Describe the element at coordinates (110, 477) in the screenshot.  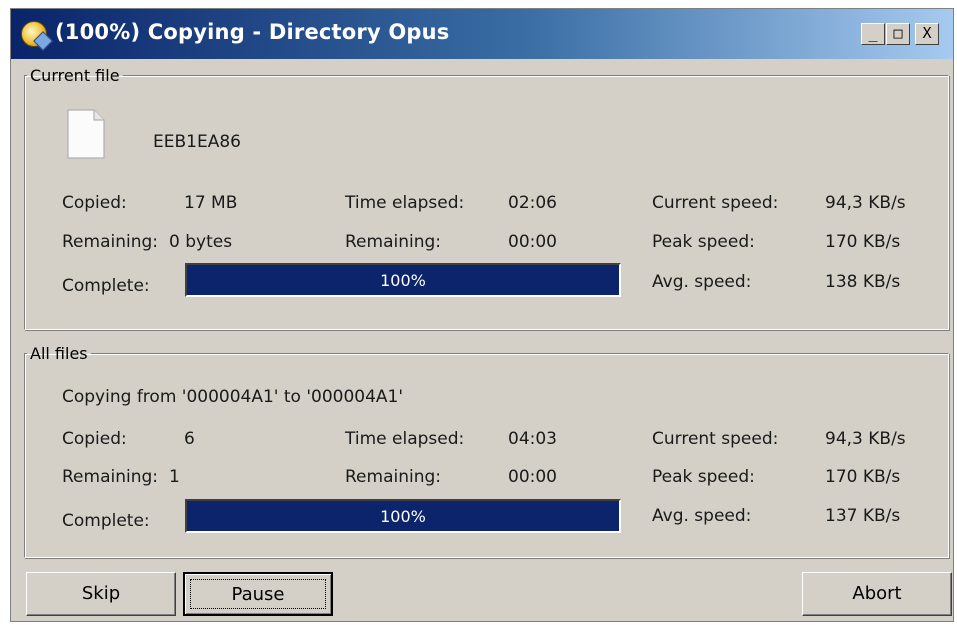
I see `all-remaining-label: Remaining:` at that location.